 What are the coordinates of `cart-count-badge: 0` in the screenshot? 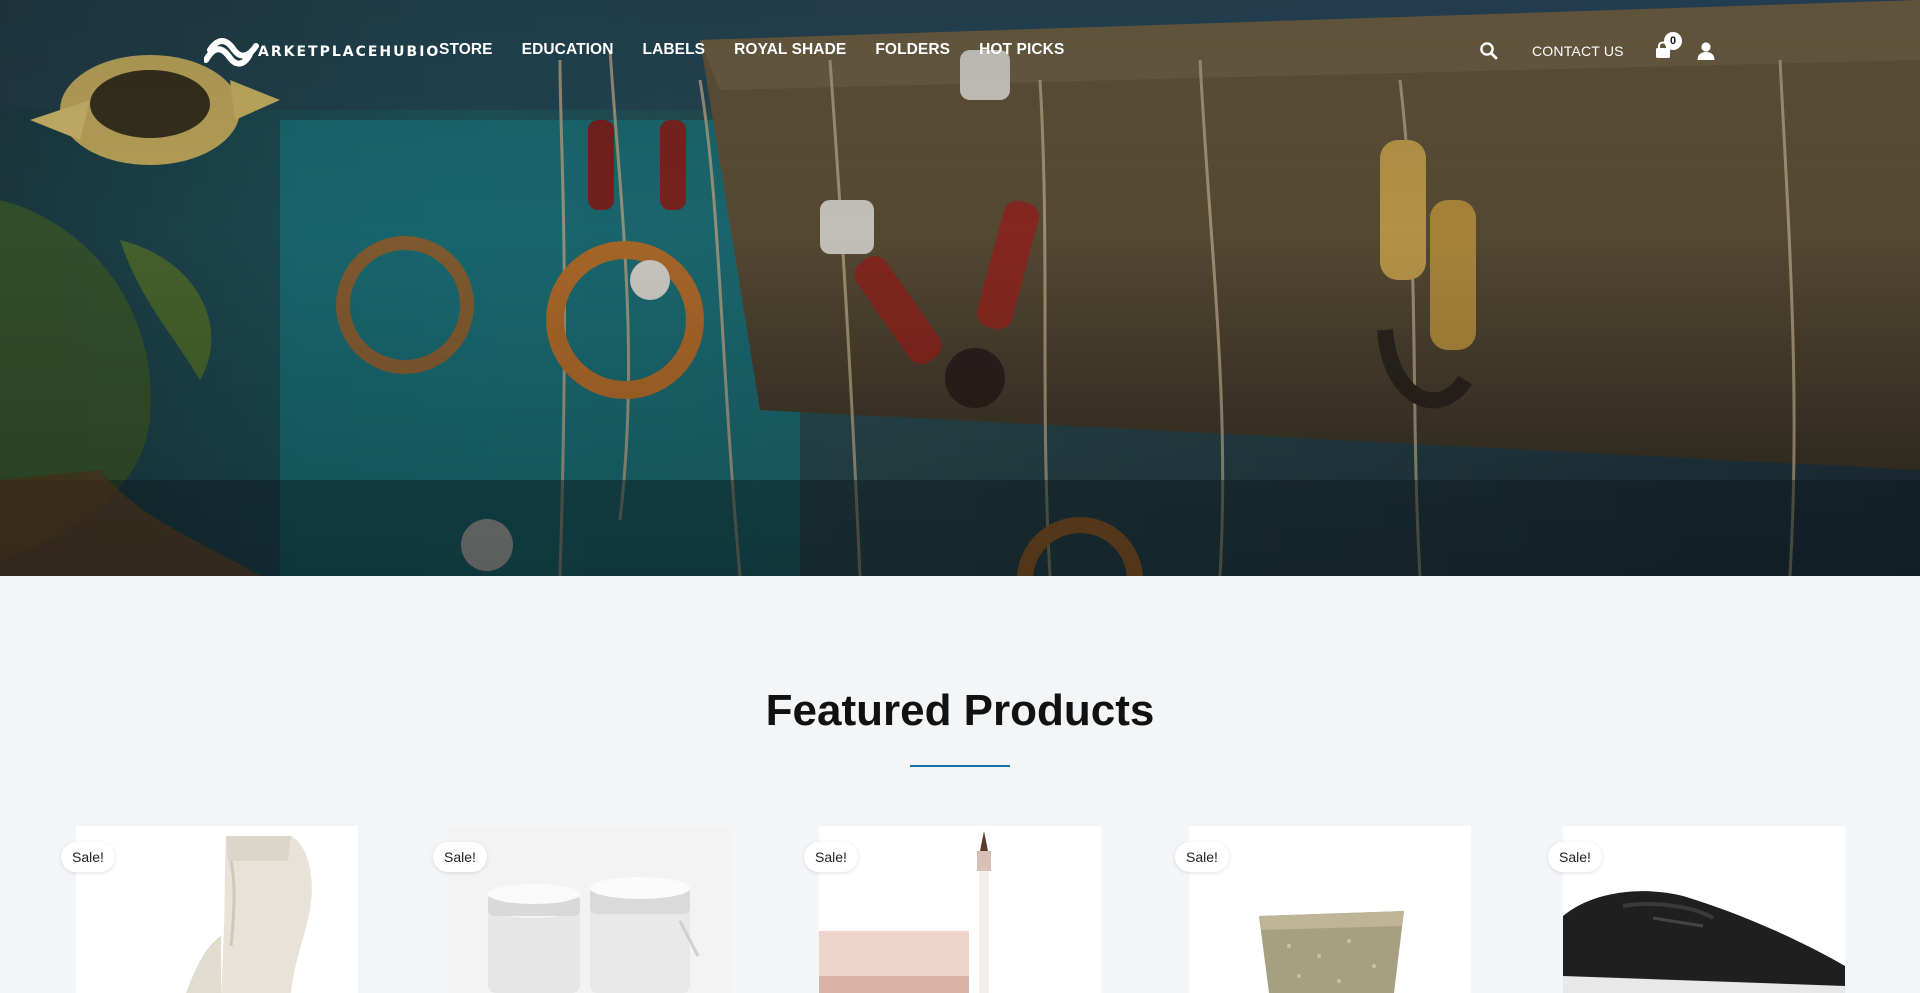 It's located at (1673, 41).